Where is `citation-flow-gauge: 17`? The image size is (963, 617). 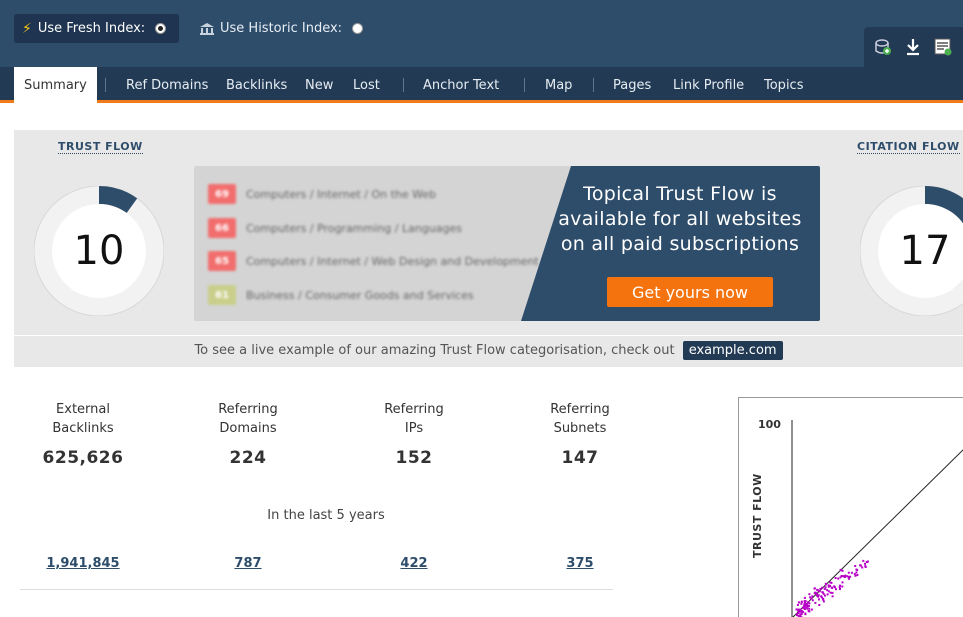 citation-flow-gauge: 17 is located at coordinates (911, 251).